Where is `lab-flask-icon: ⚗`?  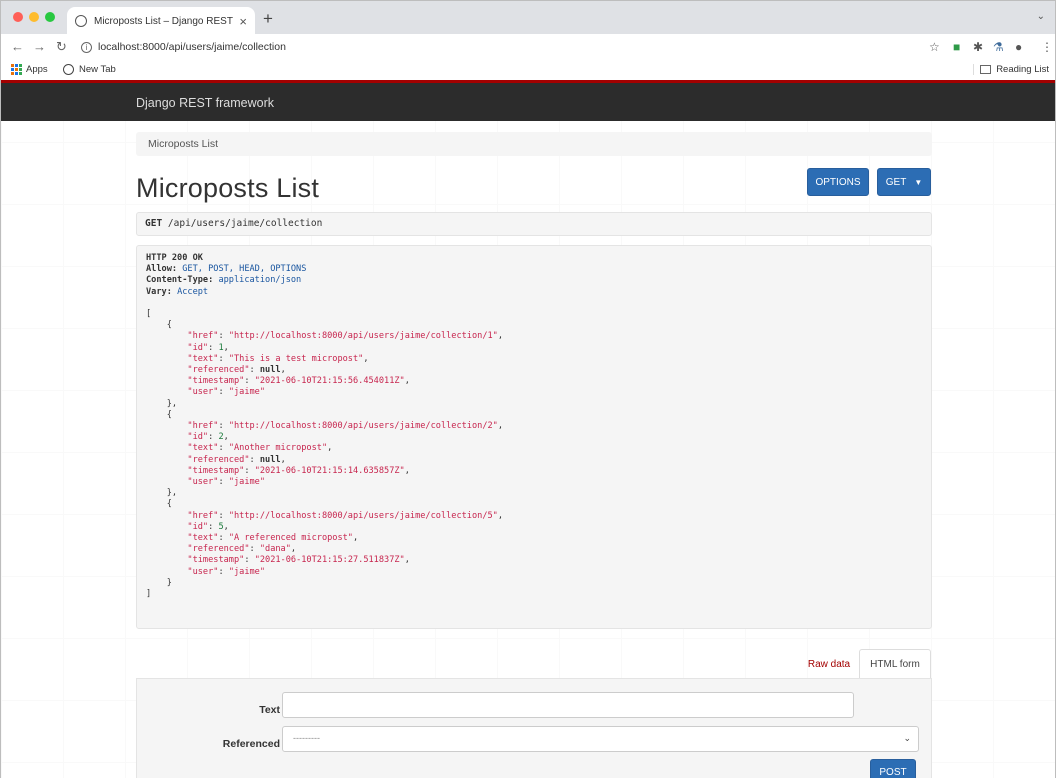
lab-flask-icon: ⚗ is located at coordinates (998, 47).